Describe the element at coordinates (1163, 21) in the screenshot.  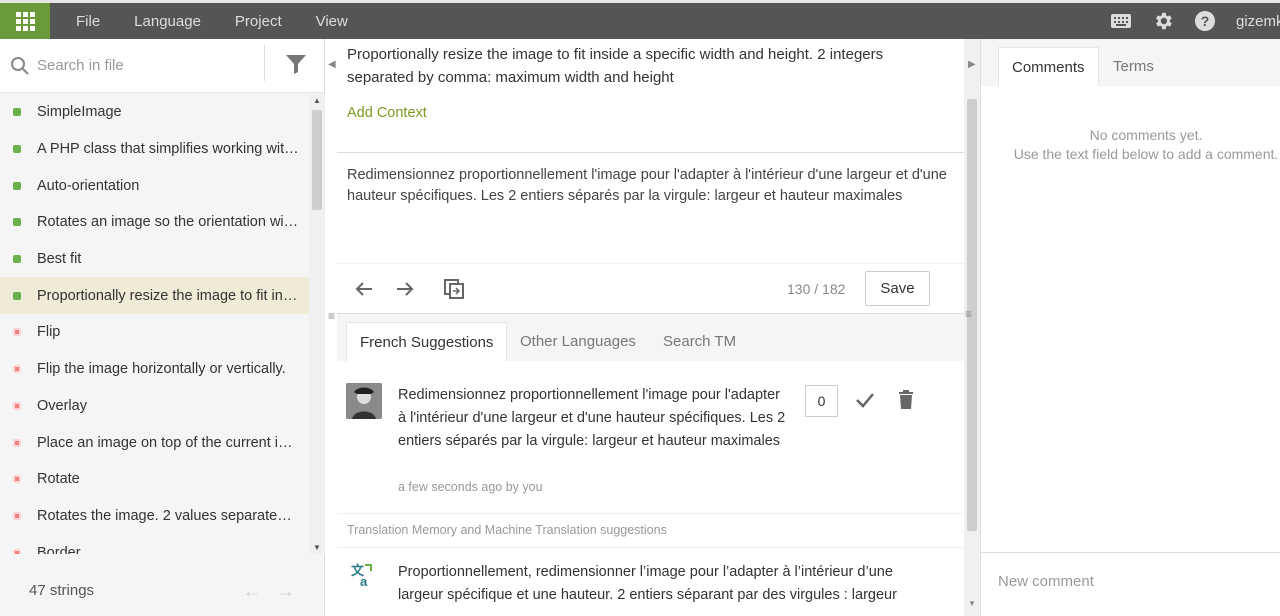
I see `gear-icon` at that location.